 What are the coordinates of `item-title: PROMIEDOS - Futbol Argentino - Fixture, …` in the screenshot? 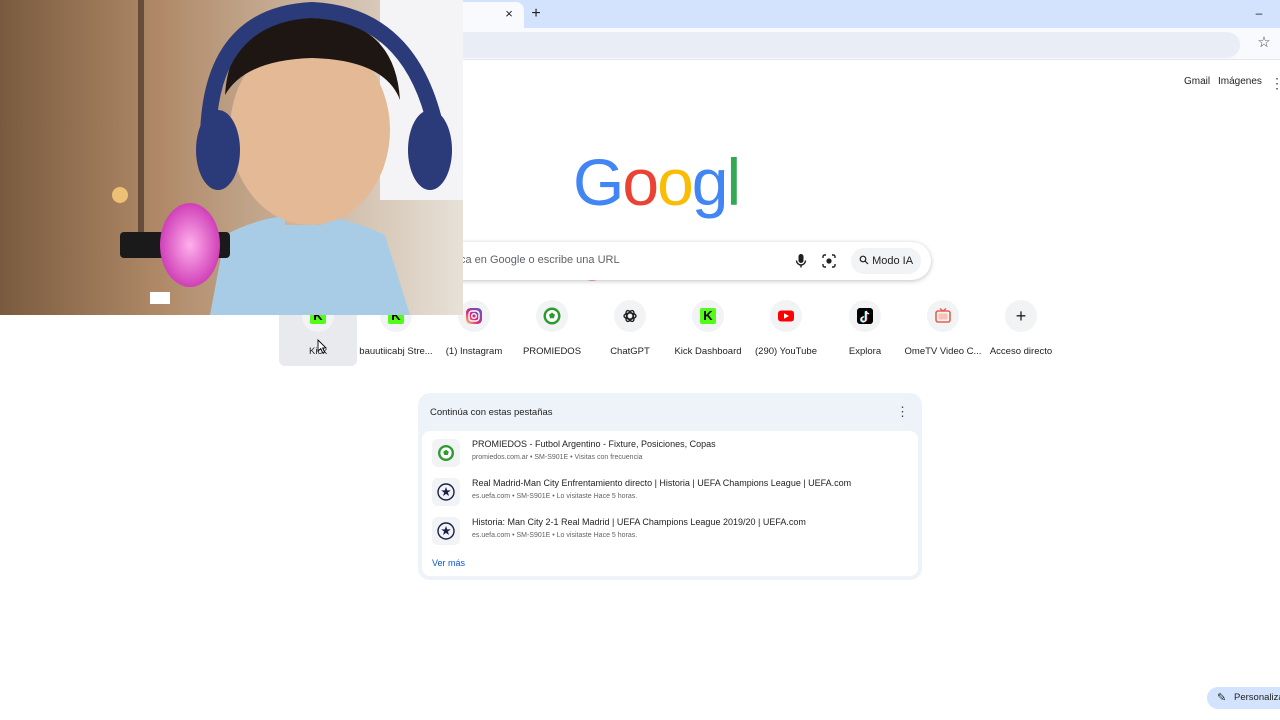 It's located at (594, 444).